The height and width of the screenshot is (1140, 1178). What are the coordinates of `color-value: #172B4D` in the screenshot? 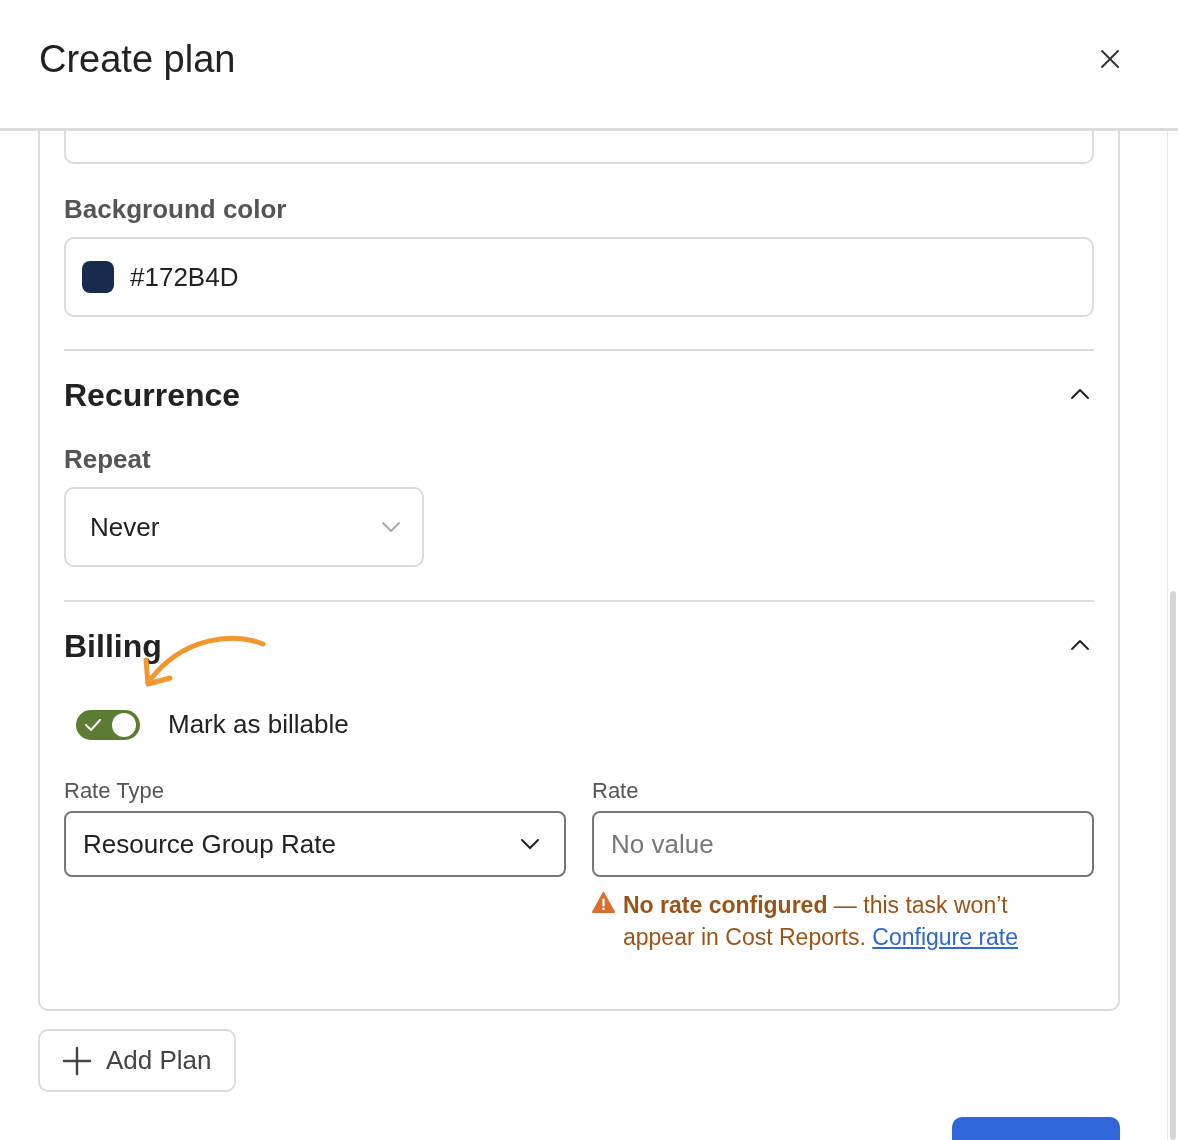 It's located at (184, 277).